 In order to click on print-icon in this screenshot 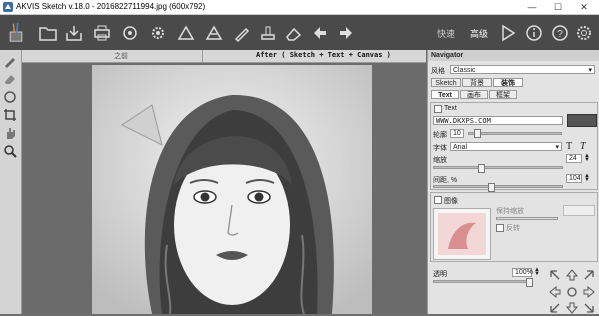, I will do `click(102, 33)`.